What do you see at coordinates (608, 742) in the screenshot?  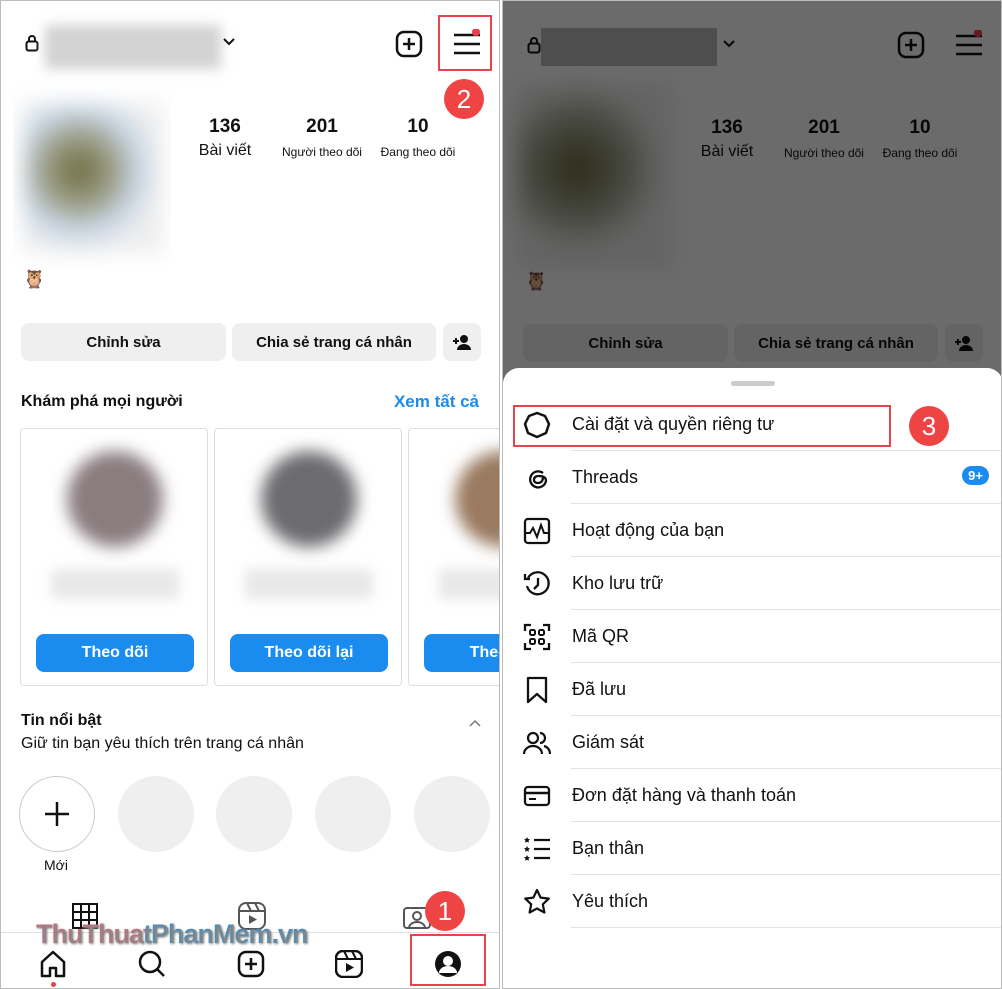 I see `menu-item-label: Giám sát` at bounding box center [608, 742].